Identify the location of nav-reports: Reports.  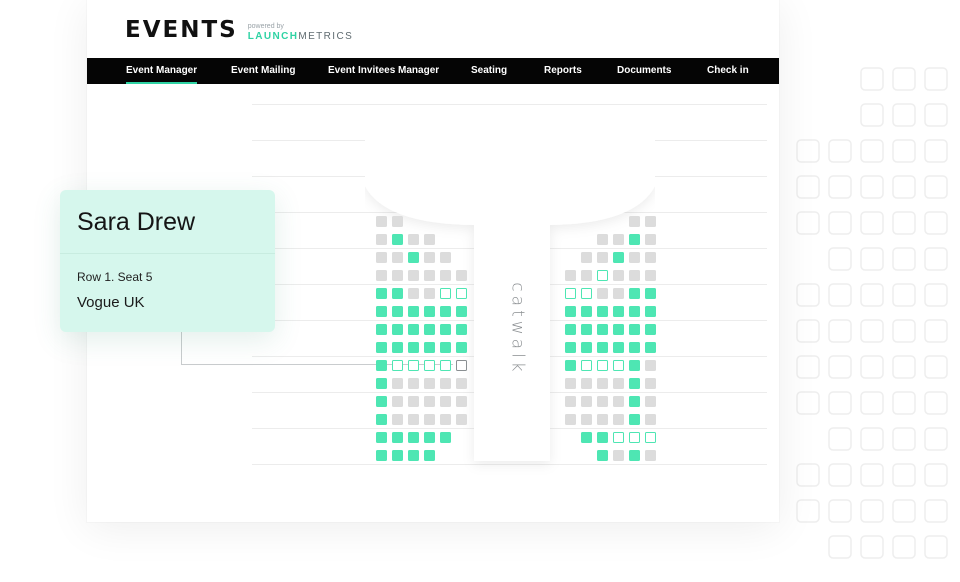
(563, 71).